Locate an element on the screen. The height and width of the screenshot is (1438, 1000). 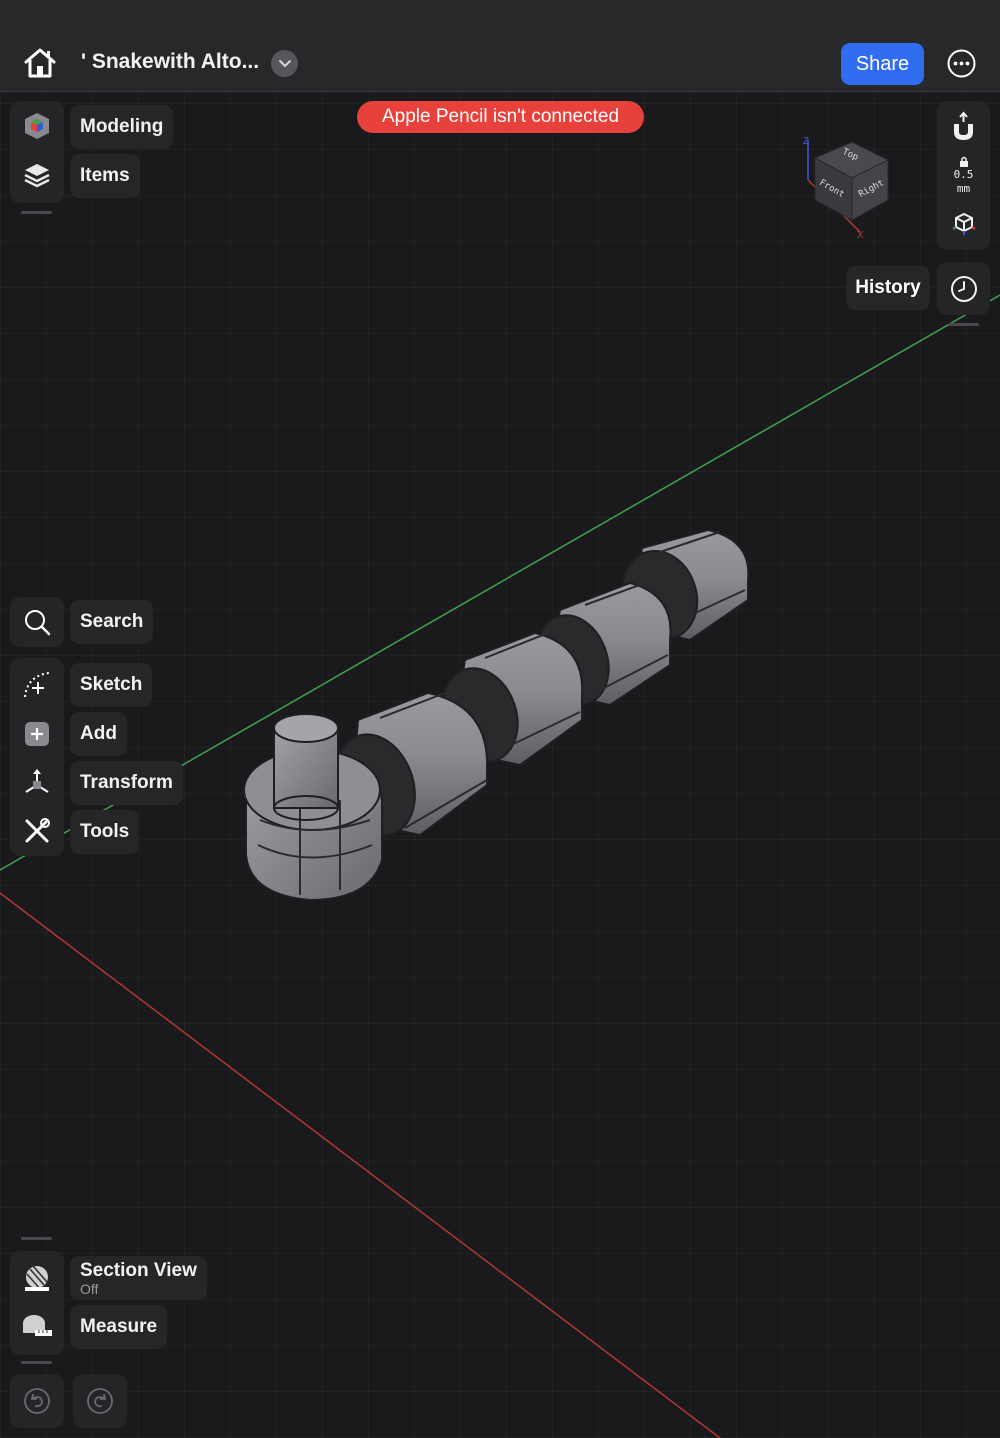
color-cube-icon is located at coordinates (37, 126).